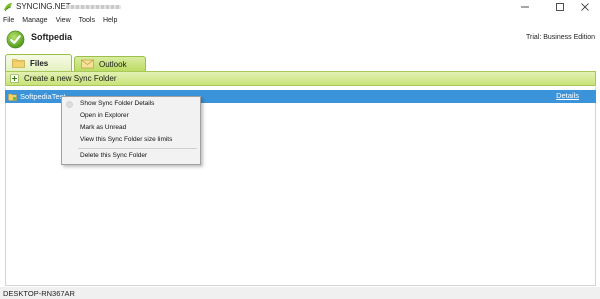  What do you see at coordinates (126, 139) in the screenshot?
I see `menu-view-size-limits: View this Sync Folder size limits` at bounding box center [126, 139].